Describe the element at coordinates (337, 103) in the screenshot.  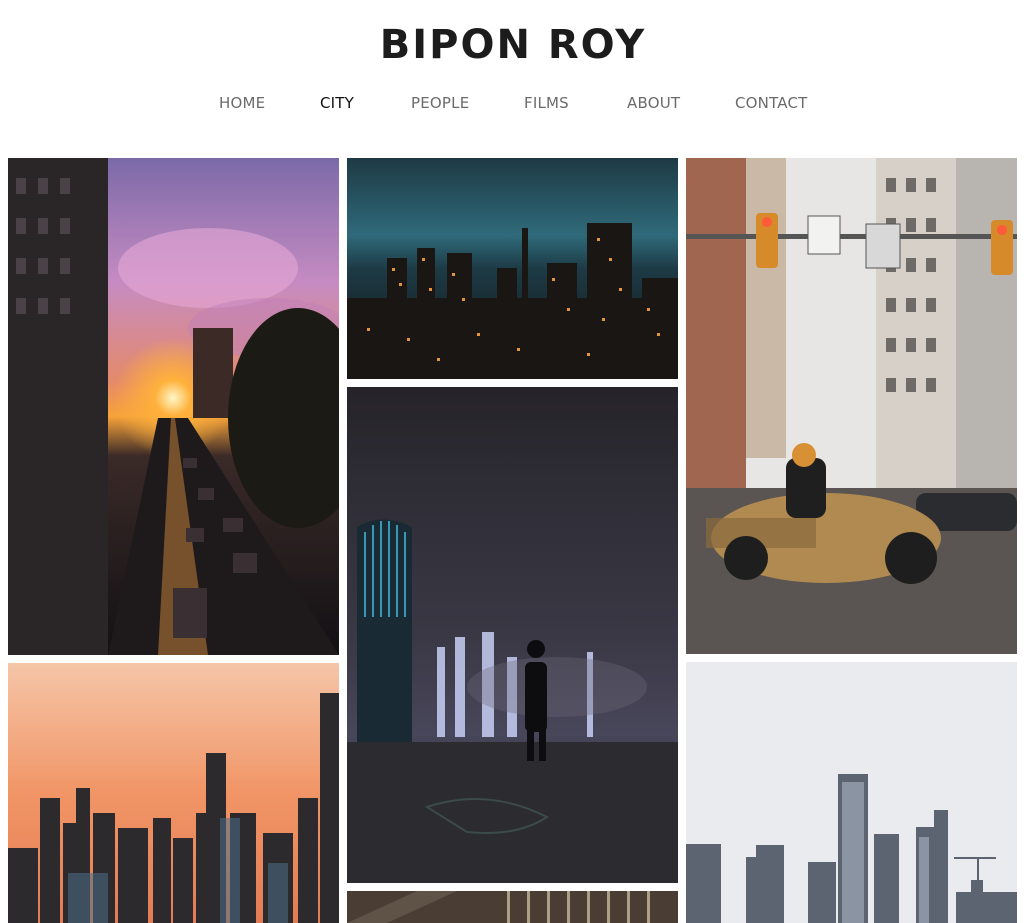
I see `nav-city: CITY` at that location.